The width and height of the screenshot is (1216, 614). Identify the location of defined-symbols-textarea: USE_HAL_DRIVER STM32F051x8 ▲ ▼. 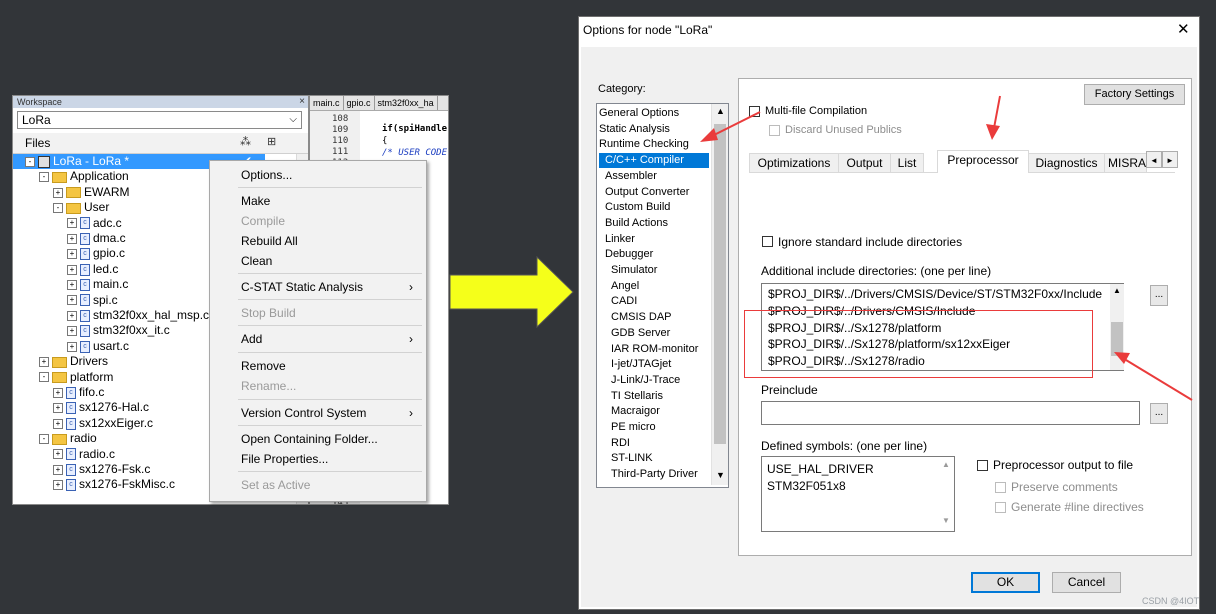
(858, 494).